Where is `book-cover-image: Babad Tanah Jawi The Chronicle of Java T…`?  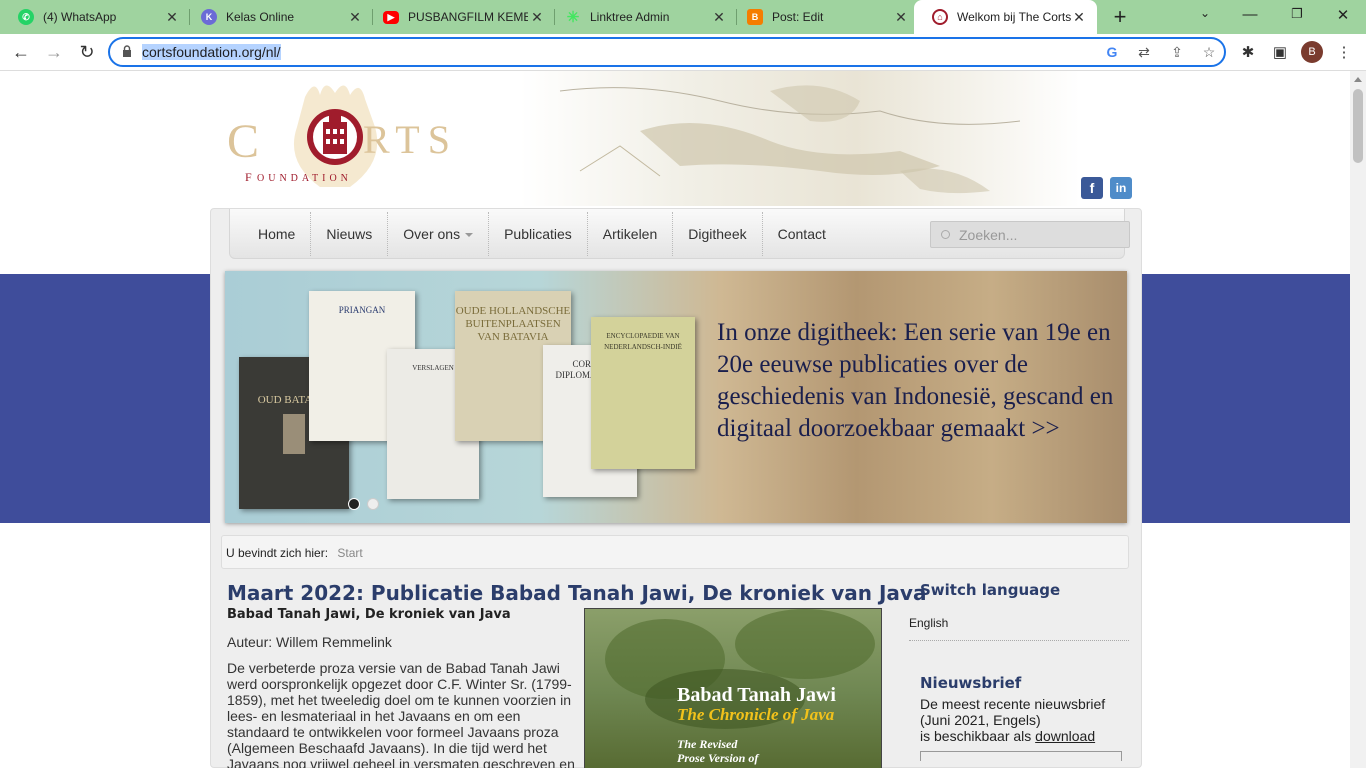
book-cover-image: Babad Tanah Jawi The Chronicle of Java T… is located at coordinates (733, 688).